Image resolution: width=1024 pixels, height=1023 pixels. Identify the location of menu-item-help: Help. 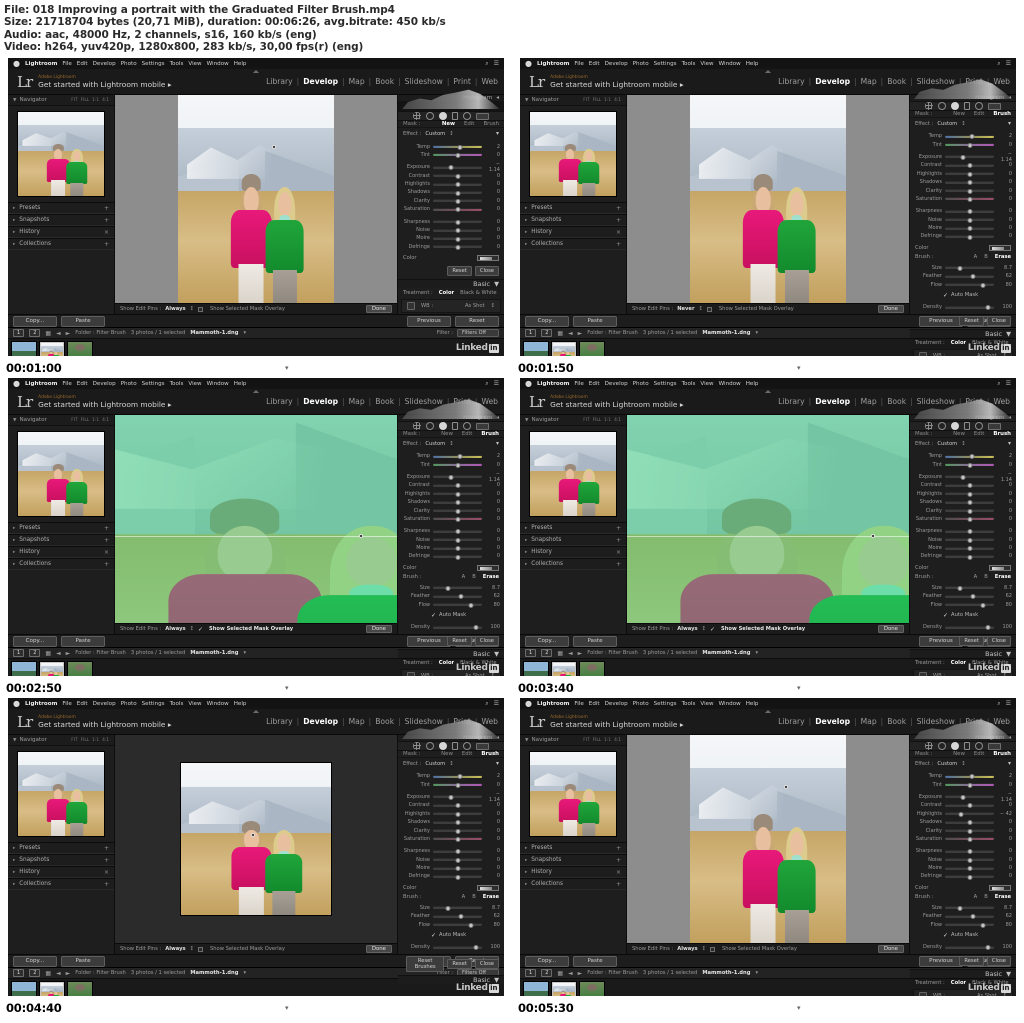
(240, 384).